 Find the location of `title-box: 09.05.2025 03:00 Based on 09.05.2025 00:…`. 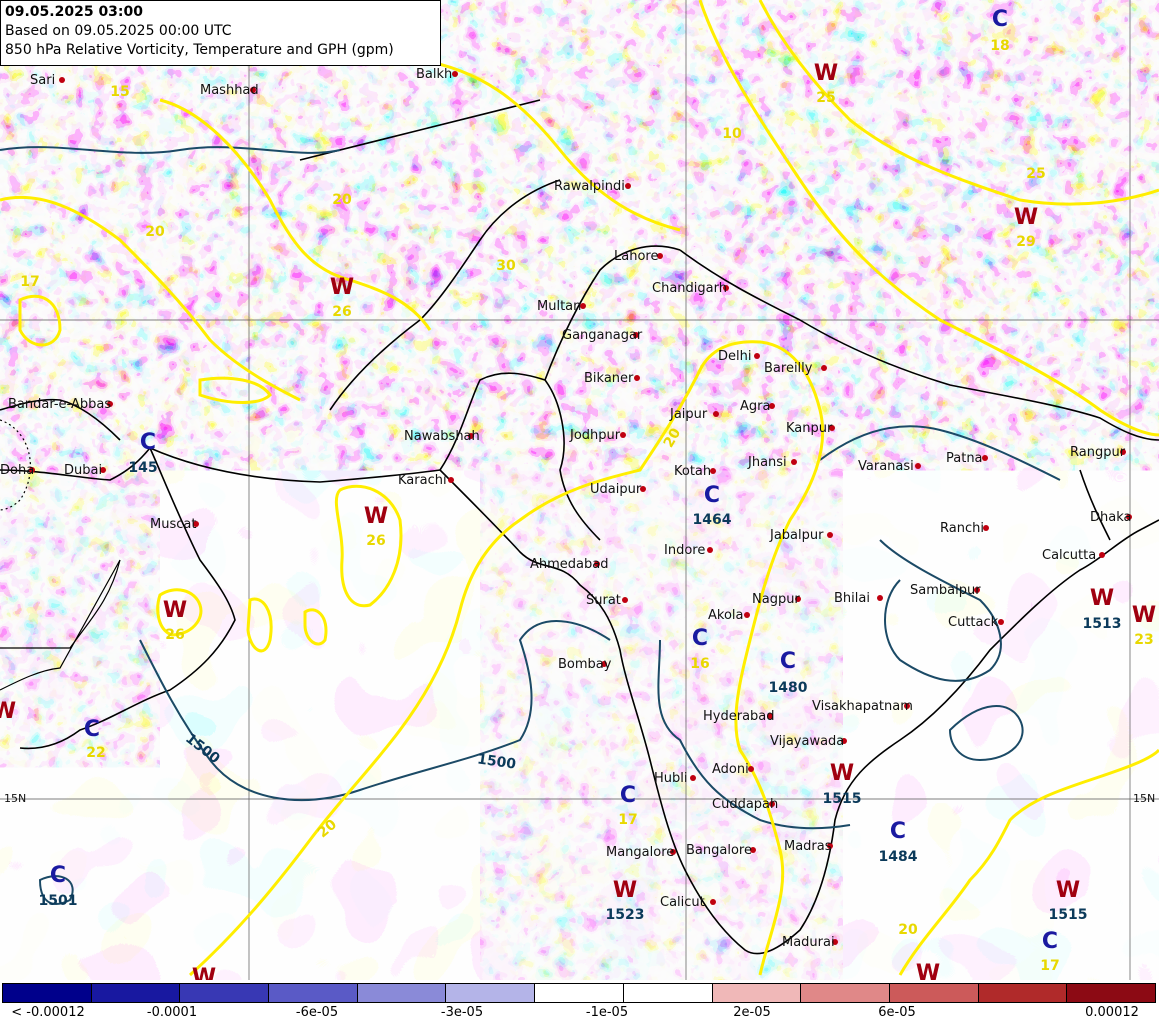

title-box: 09.05.2025 03:00 Based on 09.05.2025 00:… is located at coordinates (220, 33).